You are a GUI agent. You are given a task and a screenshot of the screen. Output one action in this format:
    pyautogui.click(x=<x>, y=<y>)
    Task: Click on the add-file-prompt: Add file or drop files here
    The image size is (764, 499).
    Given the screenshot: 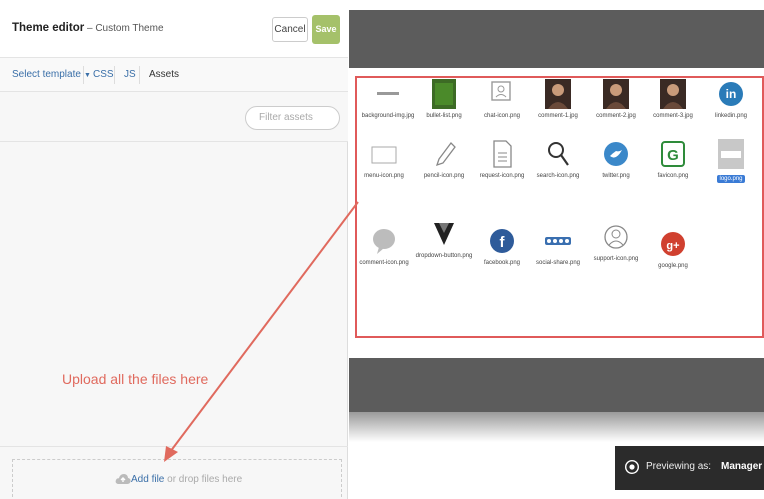 What is the action you would take?
    pyautogui.click(x=186, y=479)
    